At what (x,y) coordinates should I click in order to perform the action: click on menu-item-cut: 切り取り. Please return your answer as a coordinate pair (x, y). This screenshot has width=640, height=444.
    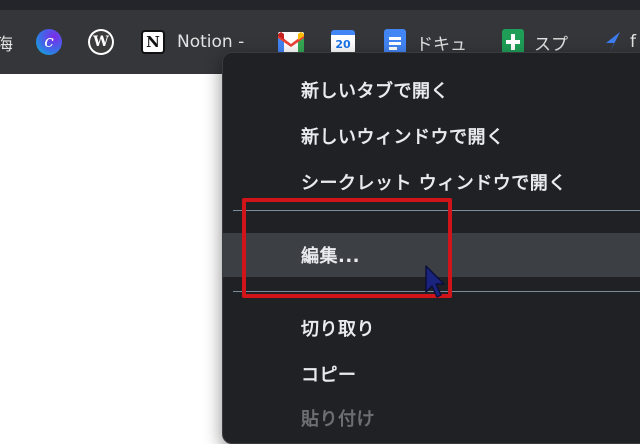
    Looking at the image, I should click on (431, 328).